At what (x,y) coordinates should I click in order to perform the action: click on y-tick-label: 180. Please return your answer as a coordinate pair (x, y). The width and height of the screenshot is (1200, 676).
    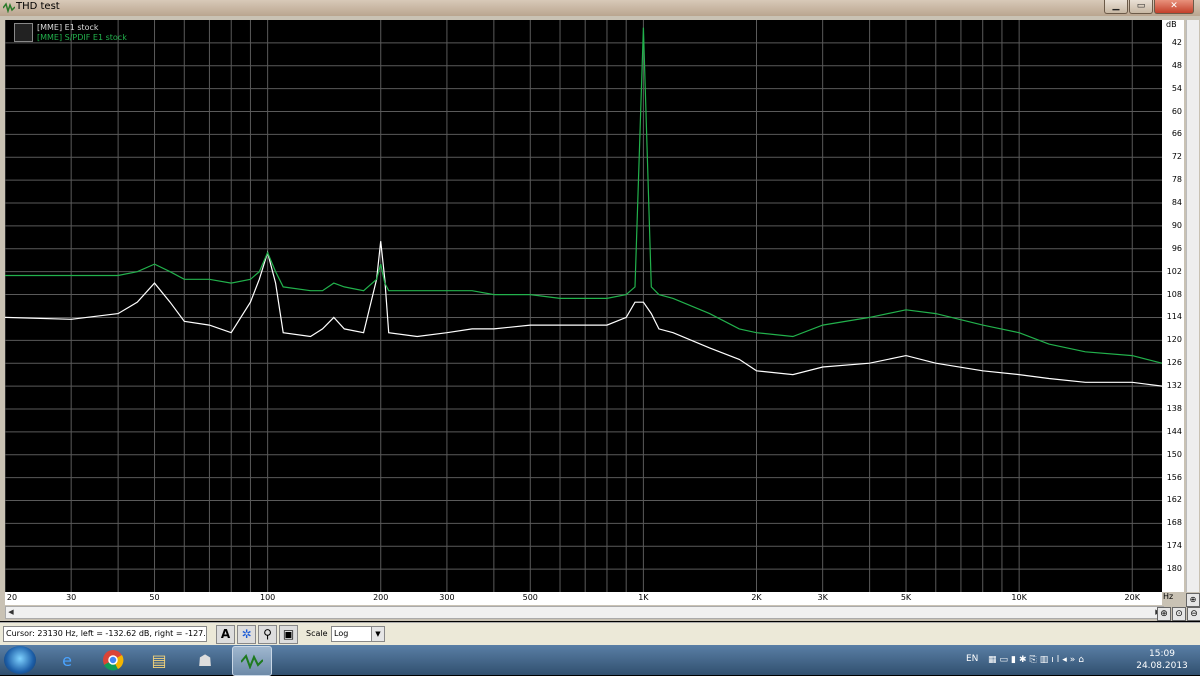
    Looking at the image, I should click on (1174, 569).